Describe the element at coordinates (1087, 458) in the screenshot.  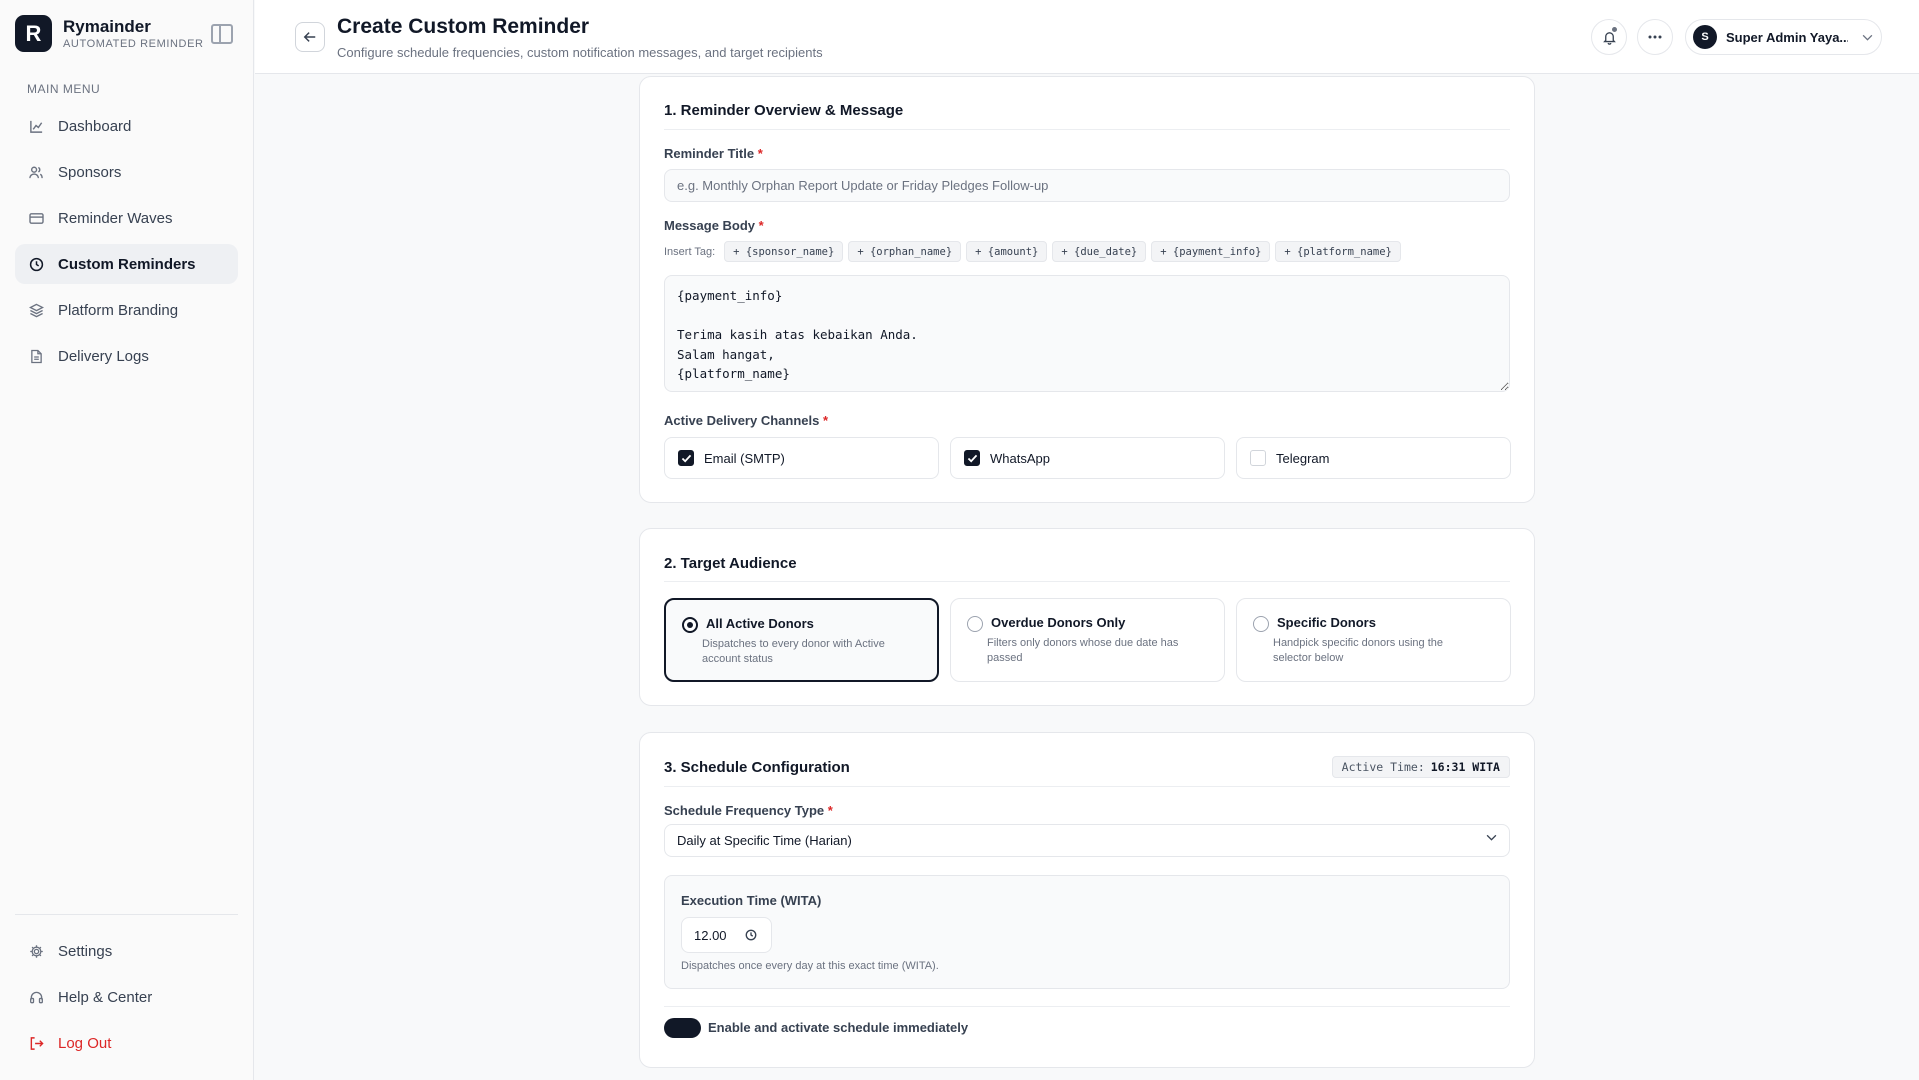
I see `channel-whatsapp: WhatsApp` at that location.